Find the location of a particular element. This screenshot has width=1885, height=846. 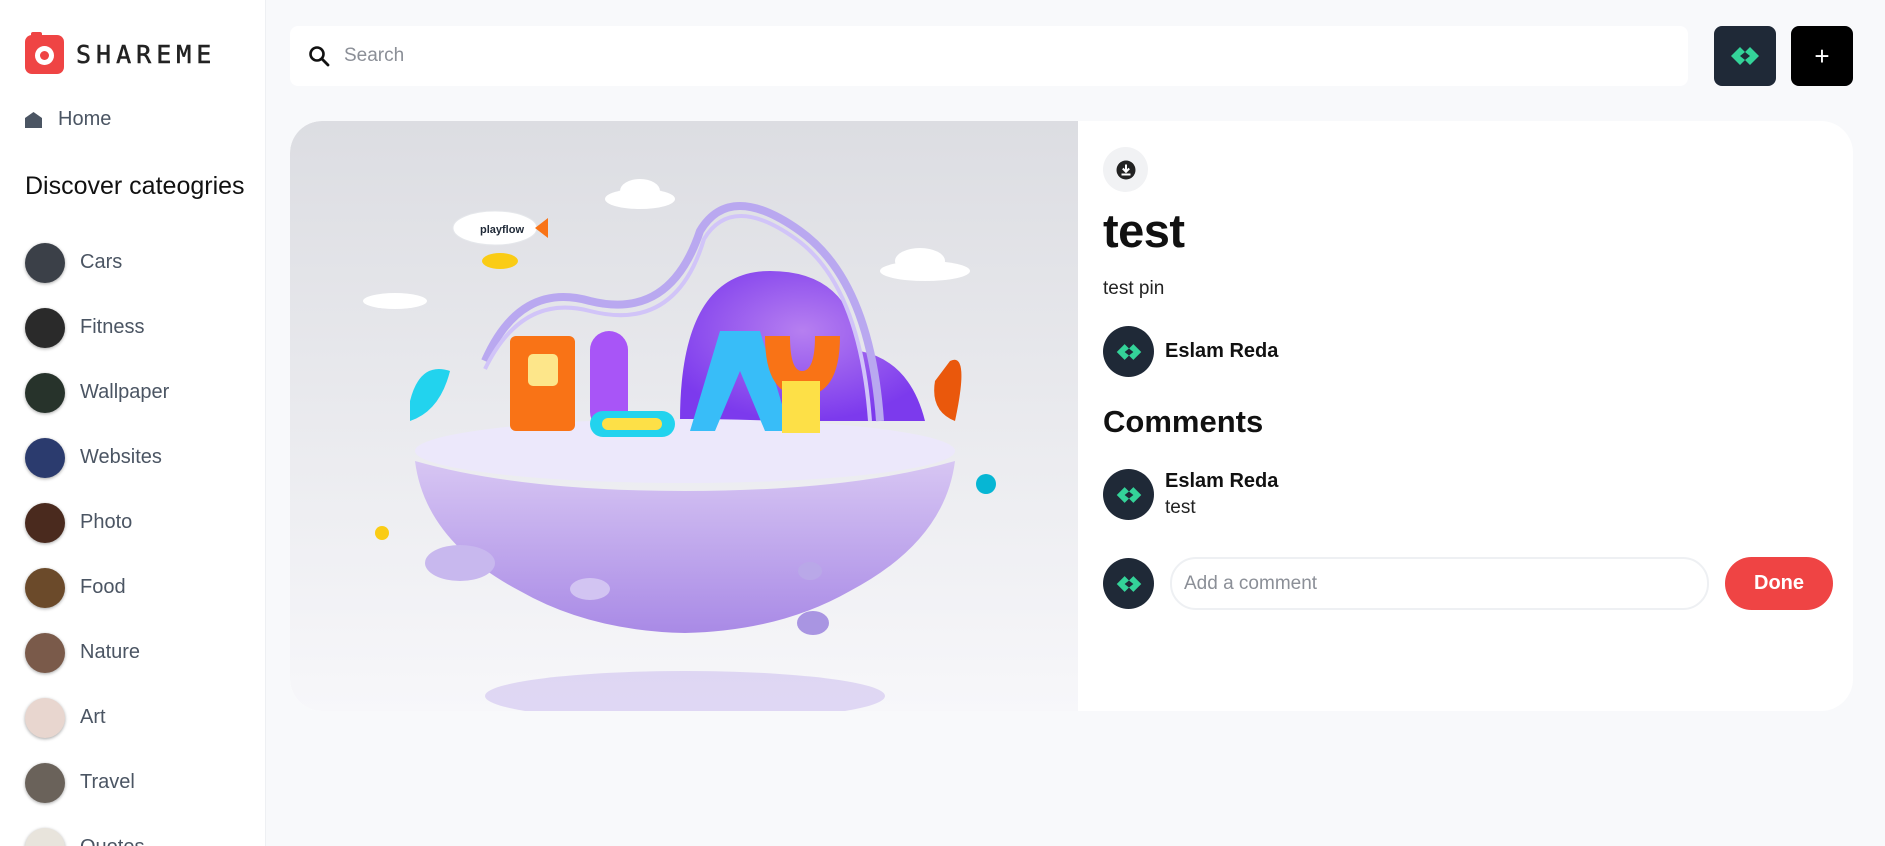

pin-author: Eslam Reda is located at coordinates (1190, 351).